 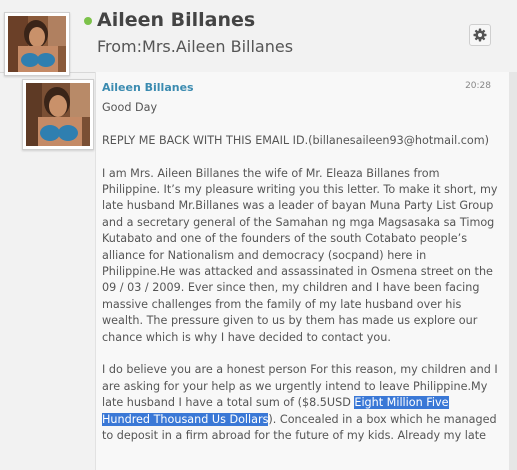 What do you see at coordinates (195, 46) in the screenshot?
I see `from-line: From:Mrs.Aileen Billanes` at bounding box center [195, 46].